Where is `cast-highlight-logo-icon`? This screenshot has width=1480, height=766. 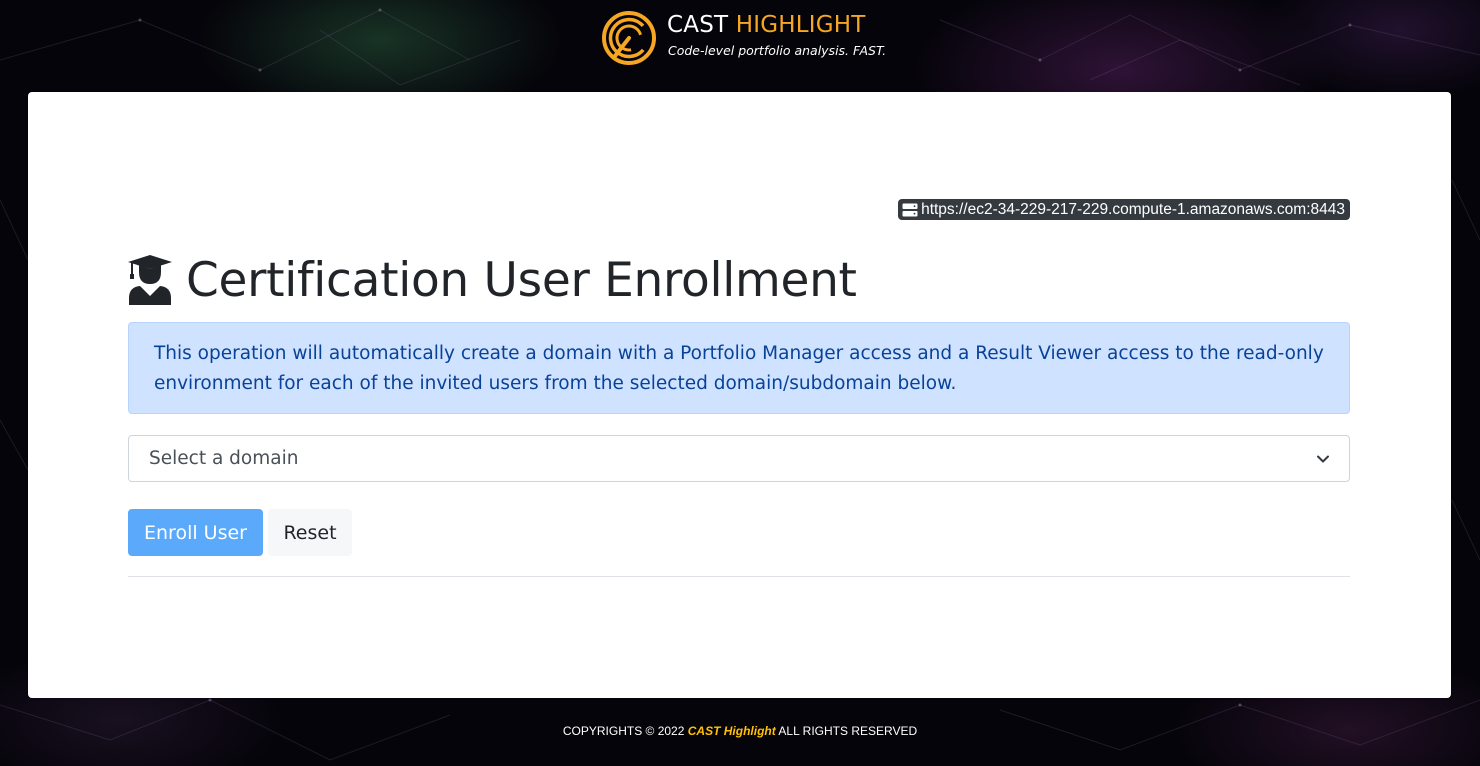 cast-highlight-logo-icon is located at coordinates (629, 38).